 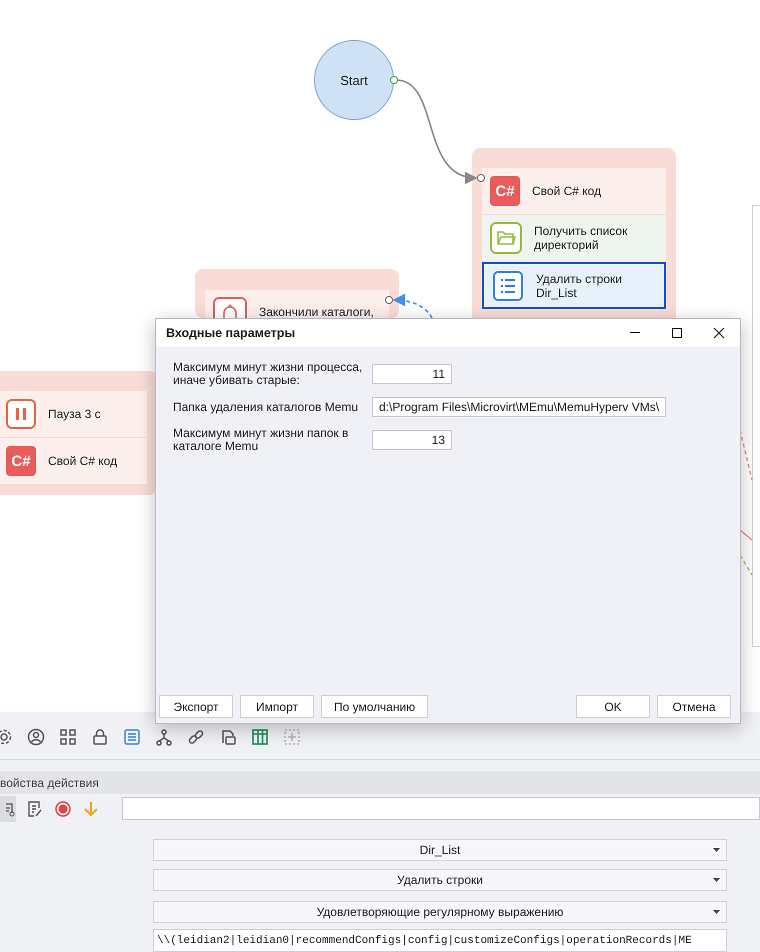 What do you see at coordinates (519, 407) in the screenshot?
I see `input-field: d:\Program Files\Microvirt\MEmu\MemuHyperv VMs\` at bounding box center [519, 407].